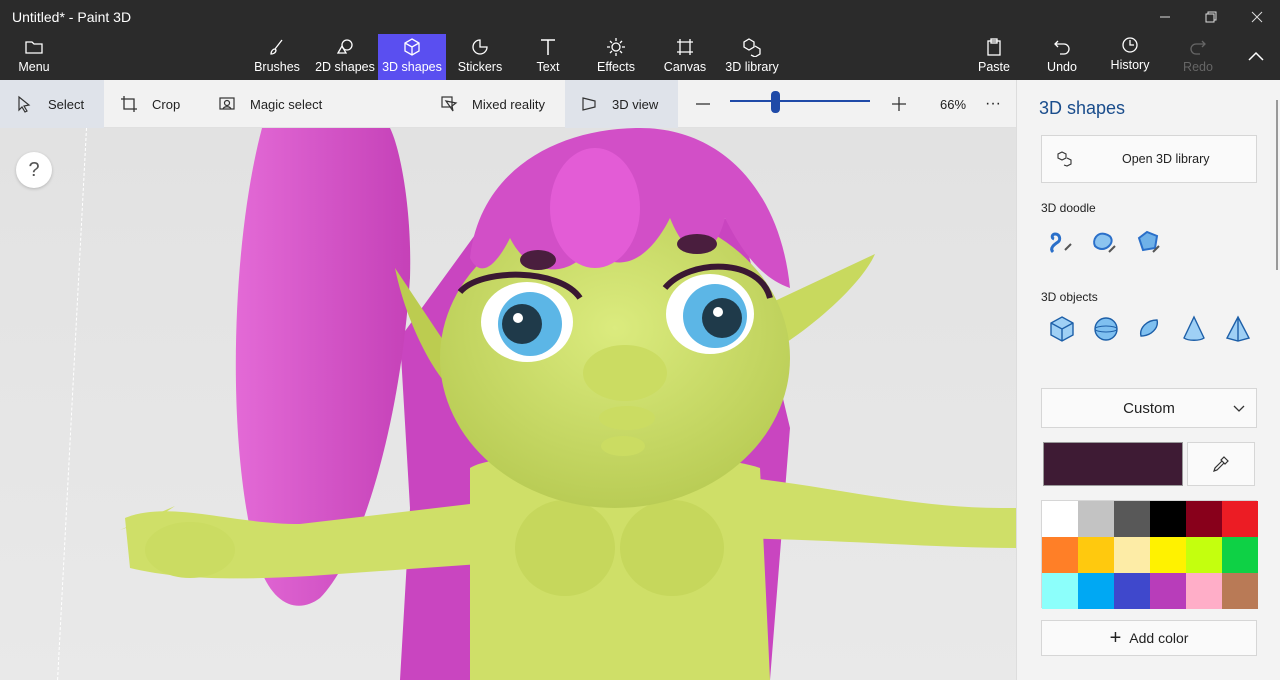 The width and height of the screenshot is (1280, 680). Describe the element at coordinates (52, 104) in the screenshot. I see `select-tool: Select` at that location.